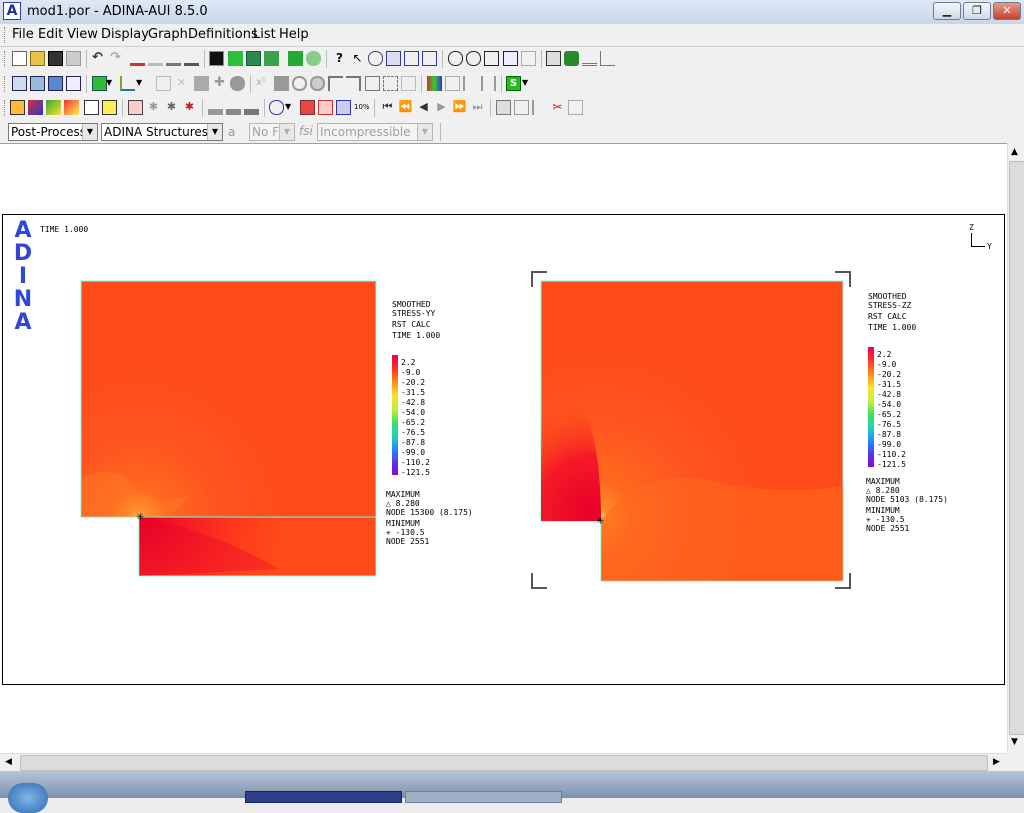 This screenshot has height=813, width=1024. Describe the element at coordinates (405, 107) in the screenshot. I see `rewind-icon: ⏪` at that location.